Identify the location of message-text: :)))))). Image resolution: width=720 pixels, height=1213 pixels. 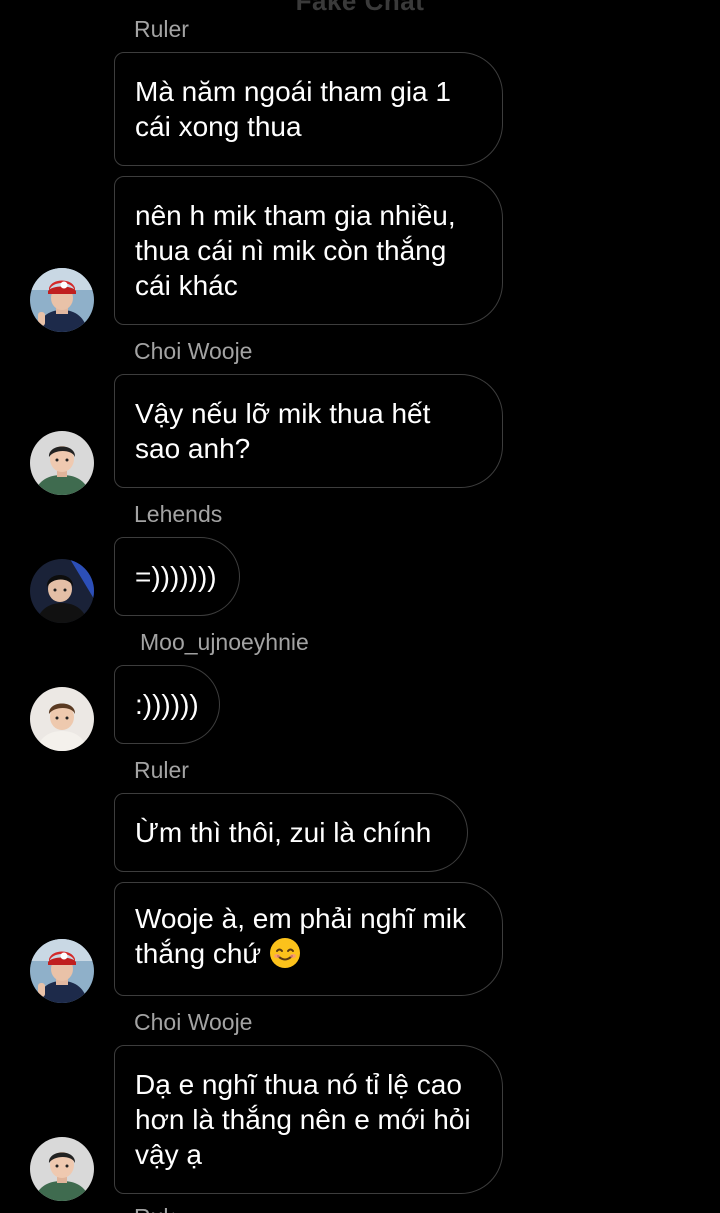
(167, 704).